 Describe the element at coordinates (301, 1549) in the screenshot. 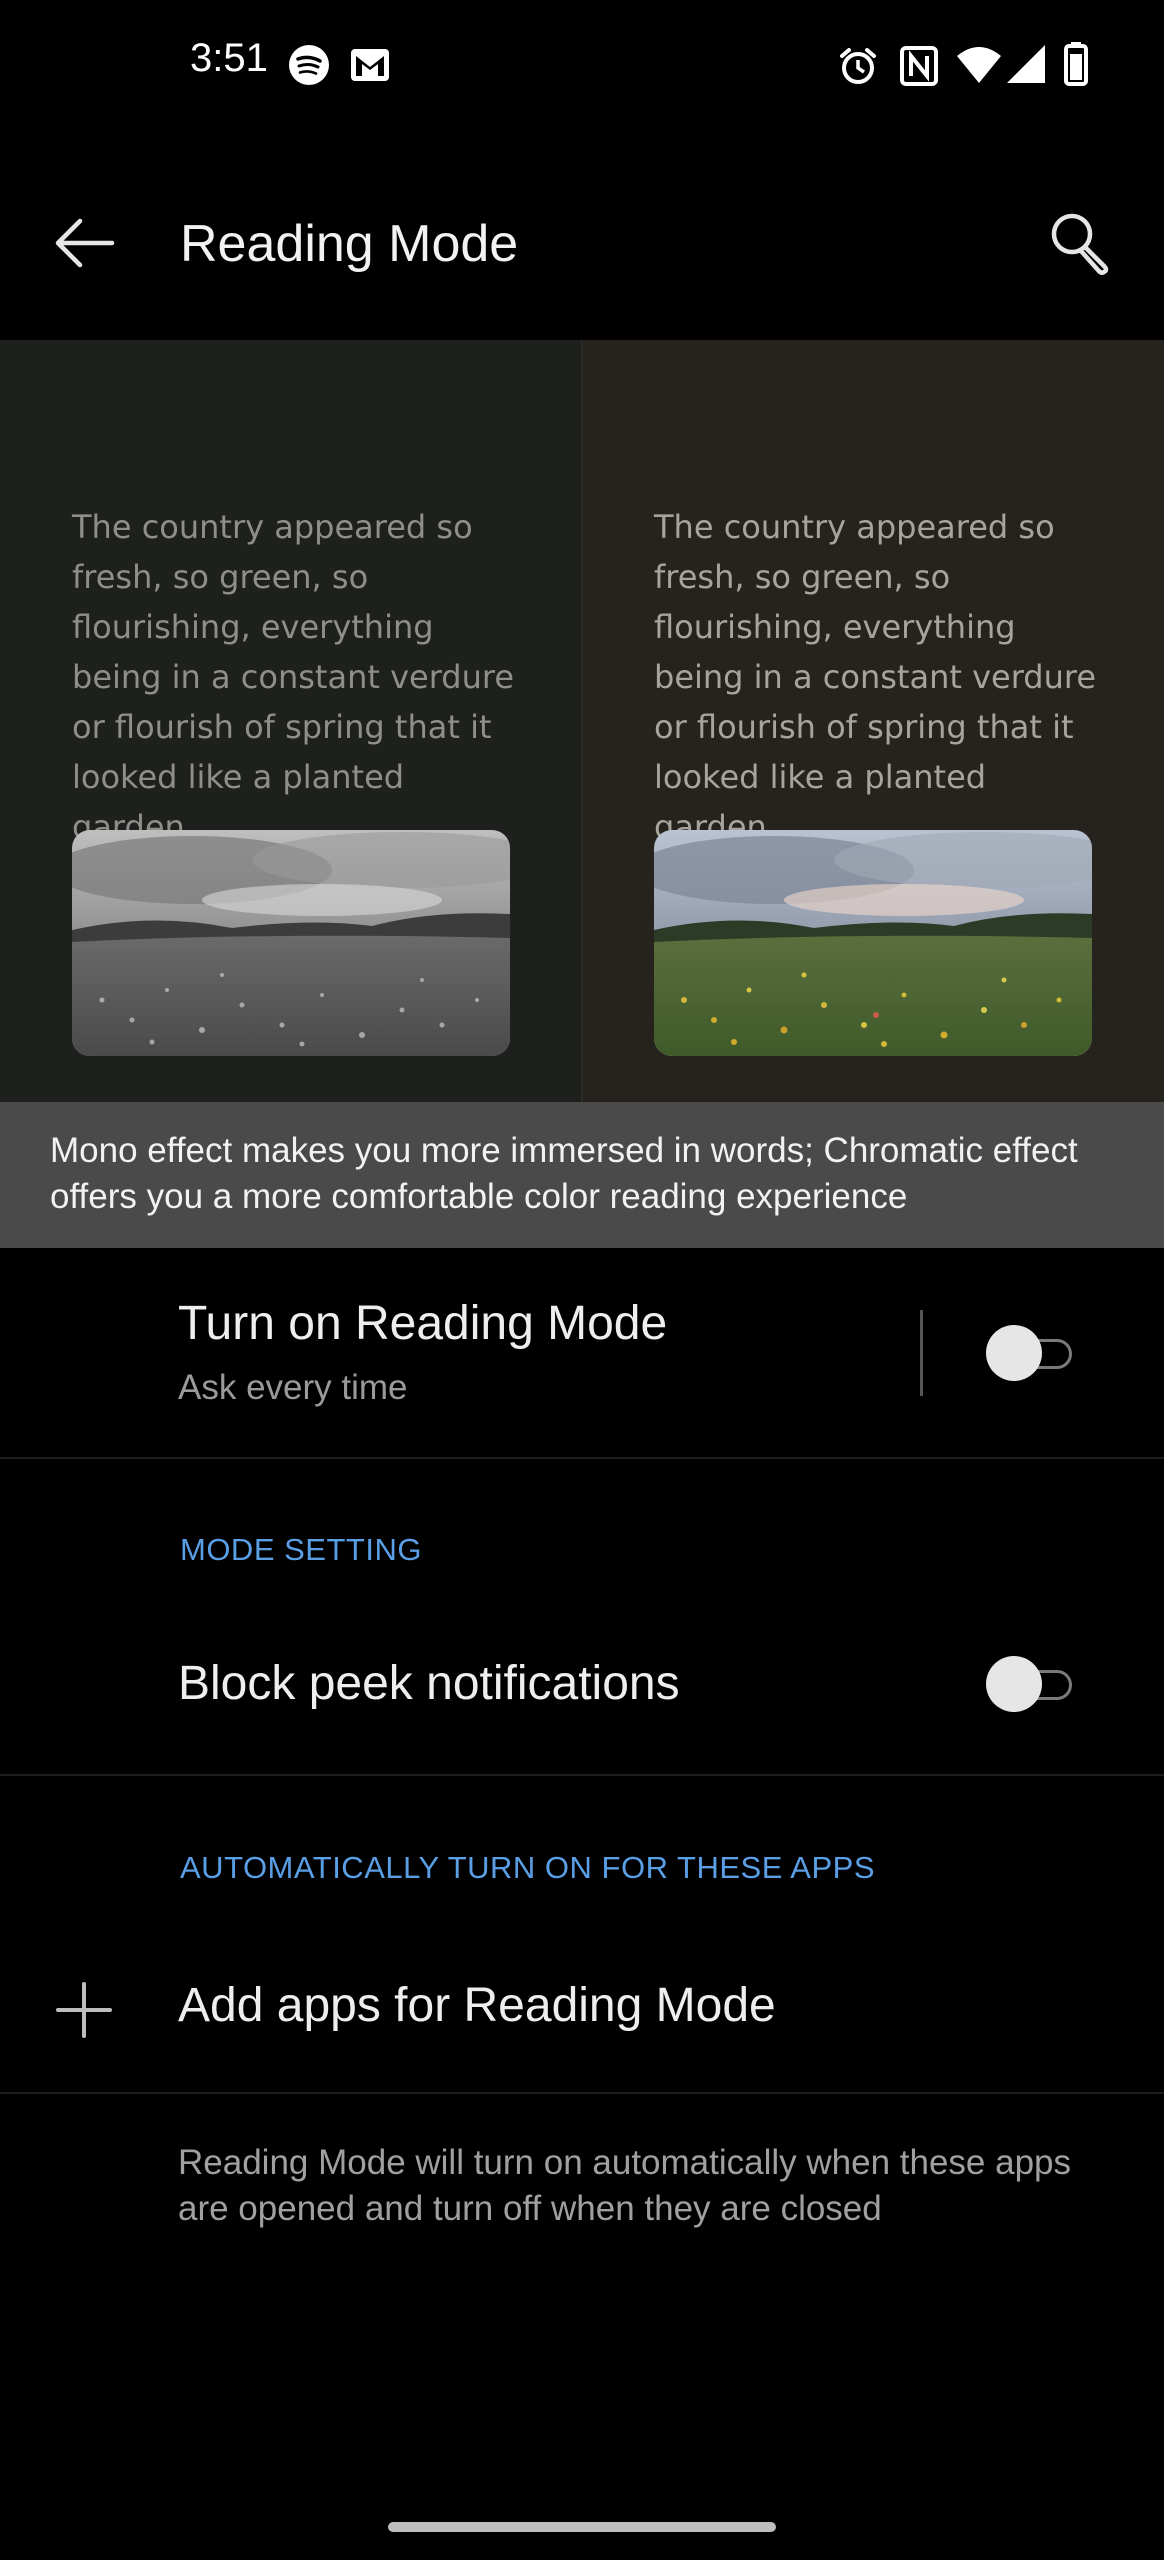

I see `mode-setting-header: MODE SETTING` at that location.